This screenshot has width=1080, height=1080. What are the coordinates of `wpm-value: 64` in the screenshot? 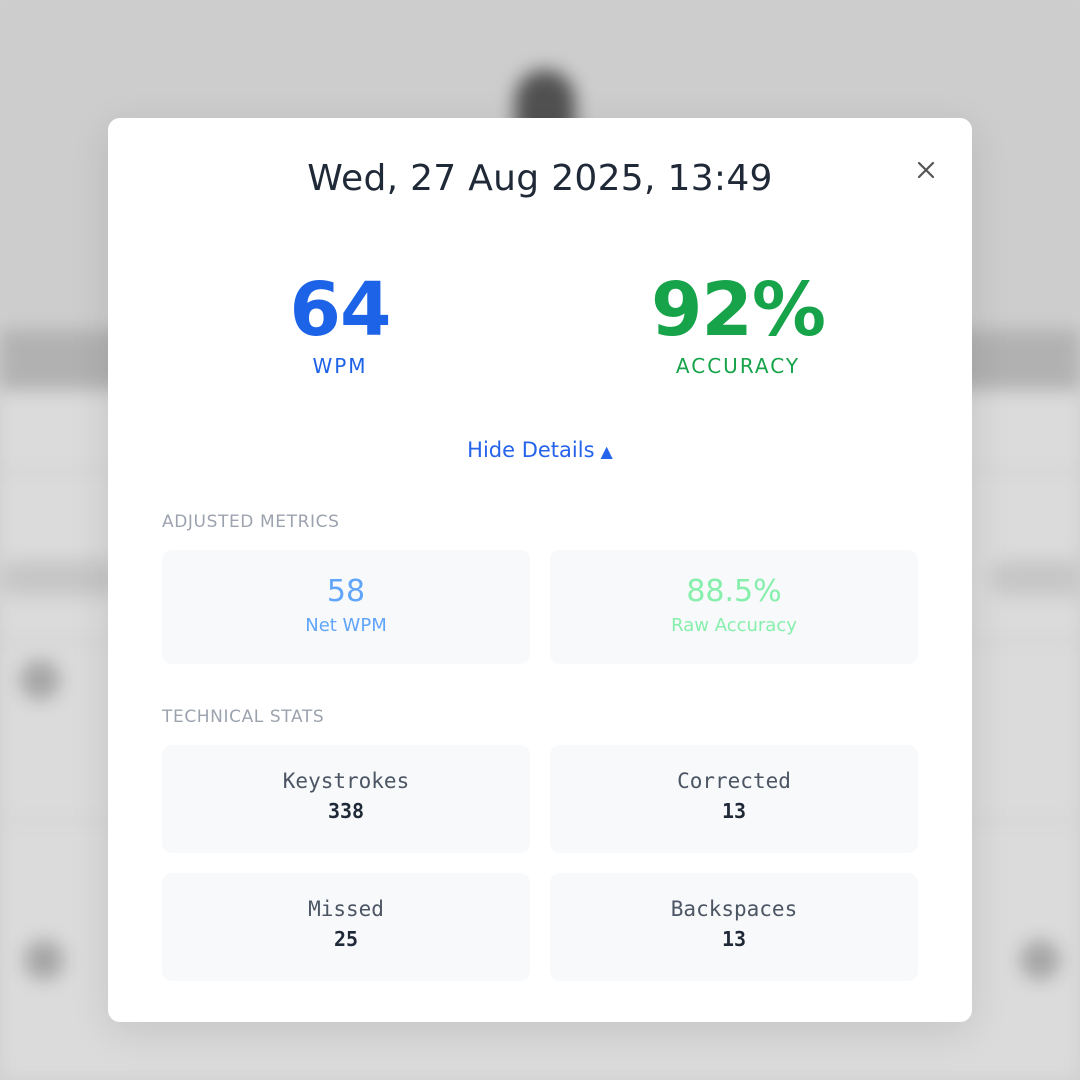 It's located at (340, 310).